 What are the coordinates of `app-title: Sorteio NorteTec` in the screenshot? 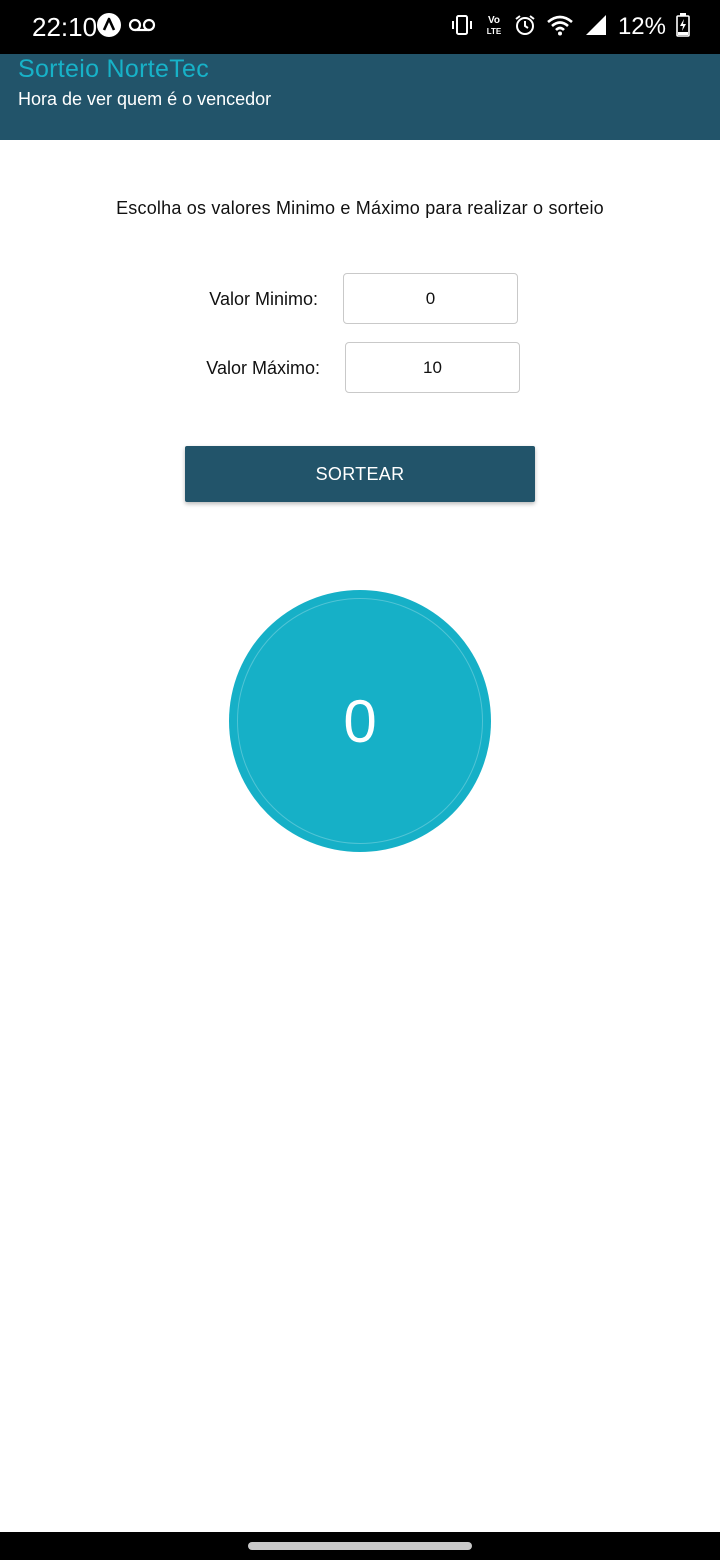 It's located at (113, 69).